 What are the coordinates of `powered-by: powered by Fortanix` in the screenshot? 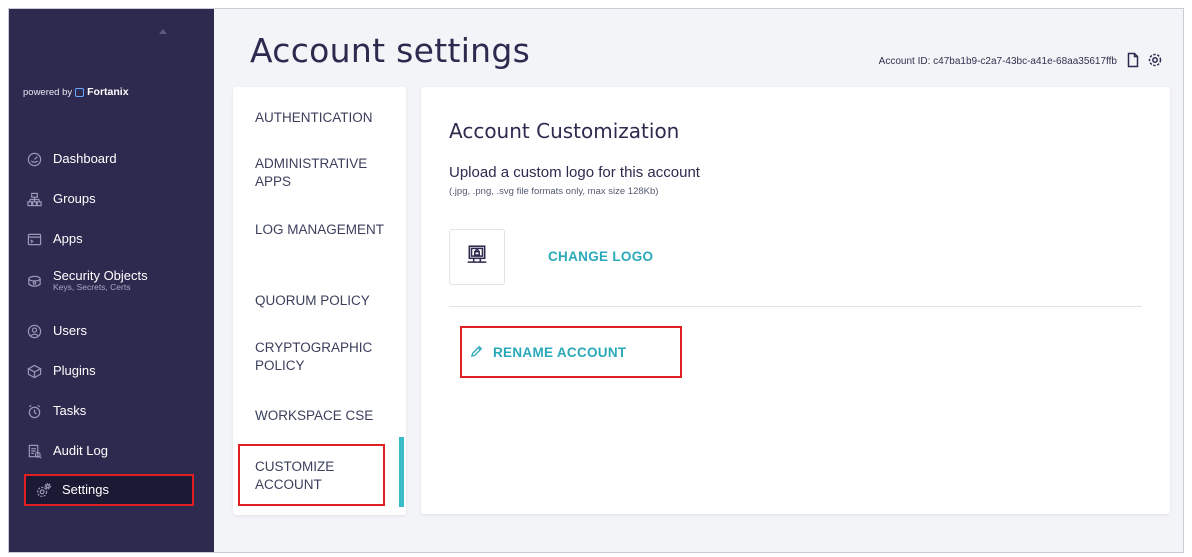 It's located at (76, 92).